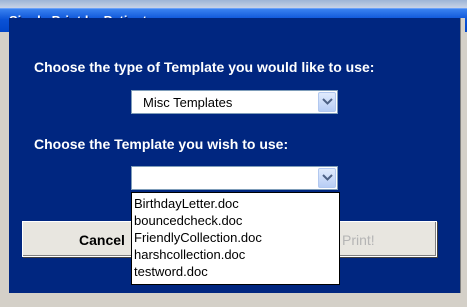 Image resolution: width=467 pixels, height=307 pixels. What do you see at coordinates (234, 178) in the screenshot?
I see `template-combo` at bounding box center [234, 178].